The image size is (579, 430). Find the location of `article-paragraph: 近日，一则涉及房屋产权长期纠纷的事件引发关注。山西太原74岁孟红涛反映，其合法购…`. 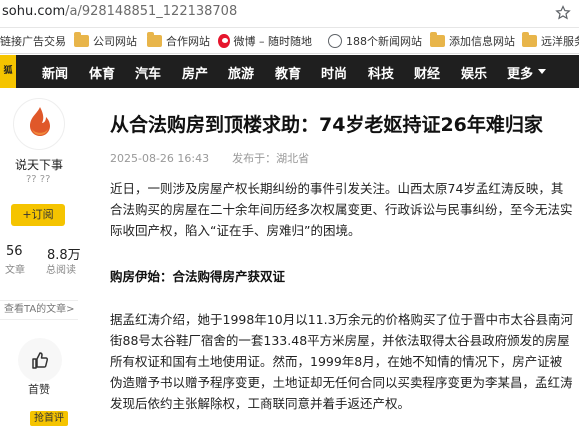

article-paragraph: 近日，一则涉及房屋产权长期纠纷的事件引发关注。山西太原74岁孟红涛反映，其合法购… is located at coordinates (341, 209).